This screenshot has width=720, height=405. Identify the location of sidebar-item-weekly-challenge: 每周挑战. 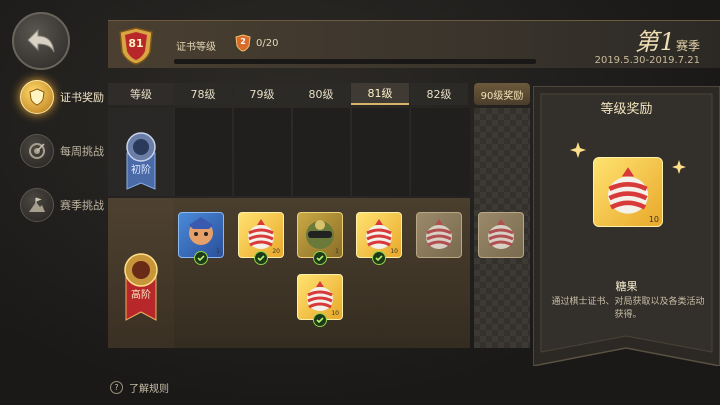
(62, 151).